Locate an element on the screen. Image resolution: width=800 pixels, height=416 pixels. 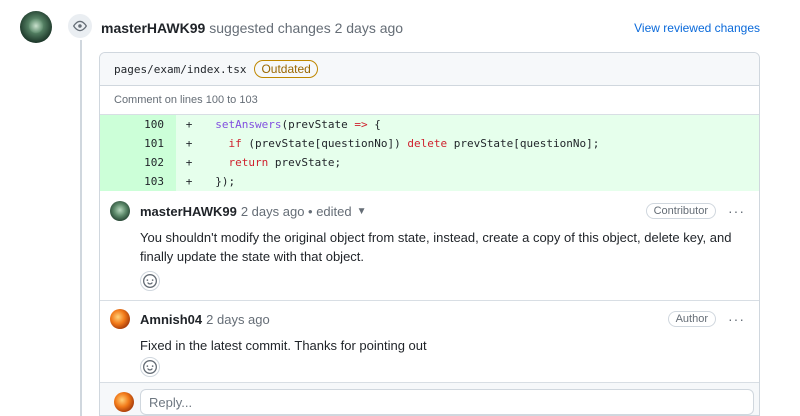
timeline-line is located at coordinates (81, 228).